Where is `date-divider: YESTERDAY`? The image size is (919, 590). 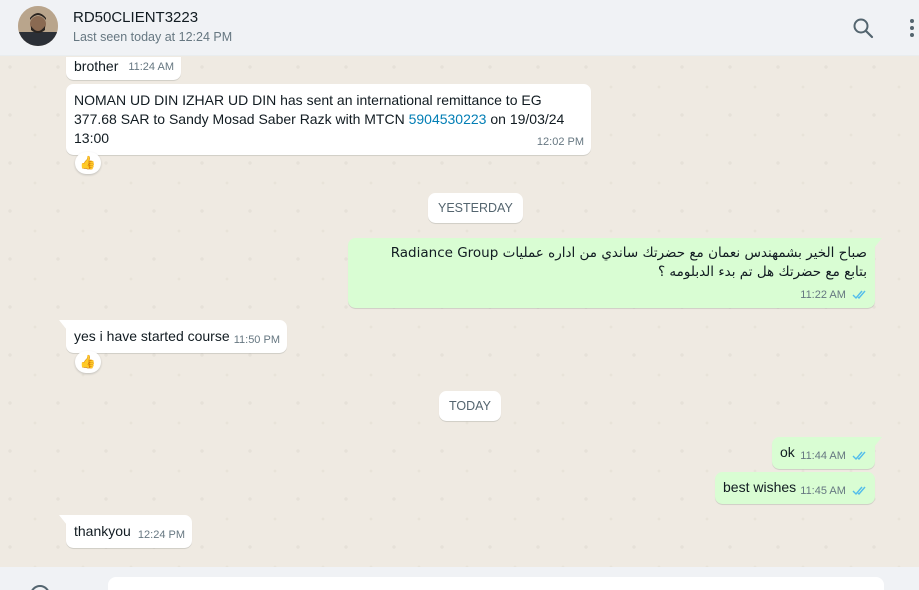 date-divider: YESTERDAY is located at coordinates (475, 208).